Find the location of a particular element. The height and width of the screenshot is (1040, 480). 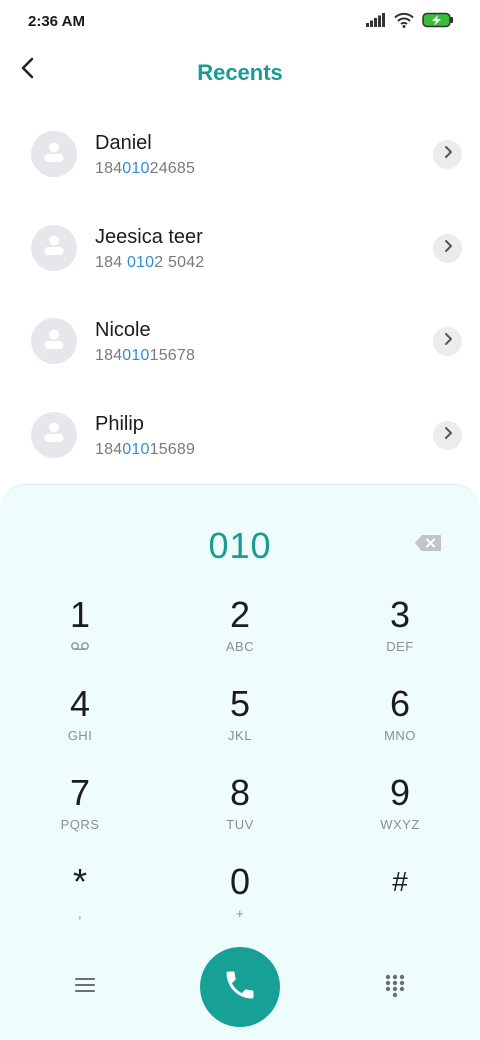

battery-charging-icon is located at coordinates (438, 22).